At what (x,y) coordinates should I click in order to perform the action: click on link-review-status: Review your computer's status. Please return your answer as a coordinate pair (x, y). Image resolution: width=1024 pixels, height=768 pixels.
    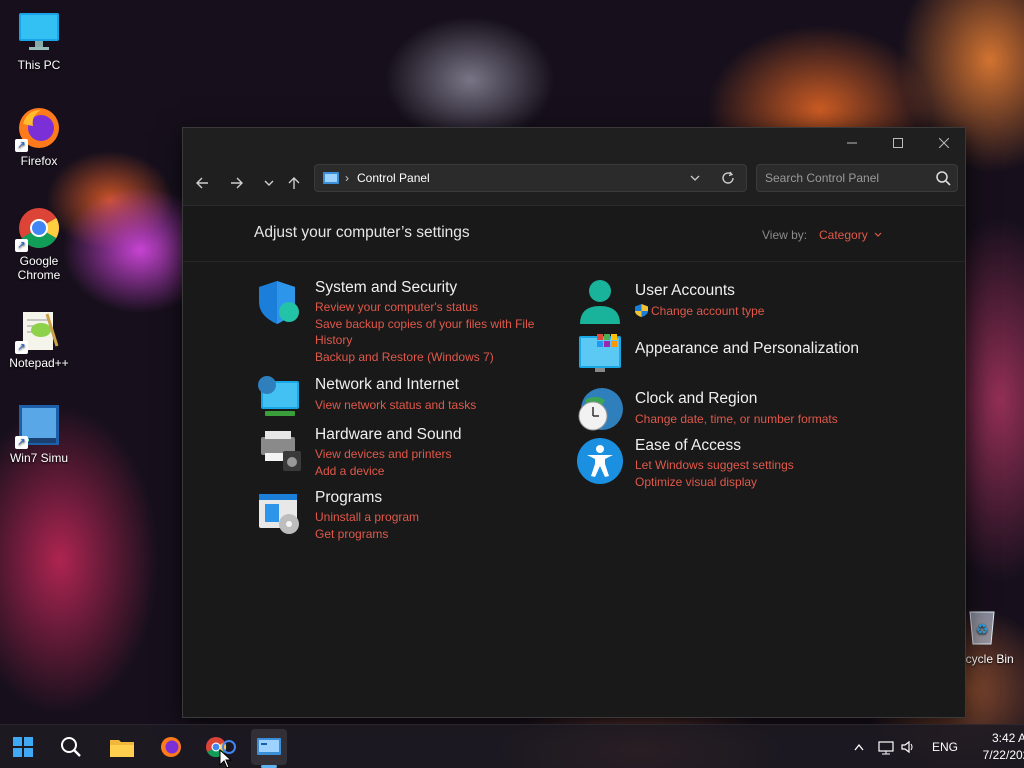
    Looking at the image, I should click on (435, 307).